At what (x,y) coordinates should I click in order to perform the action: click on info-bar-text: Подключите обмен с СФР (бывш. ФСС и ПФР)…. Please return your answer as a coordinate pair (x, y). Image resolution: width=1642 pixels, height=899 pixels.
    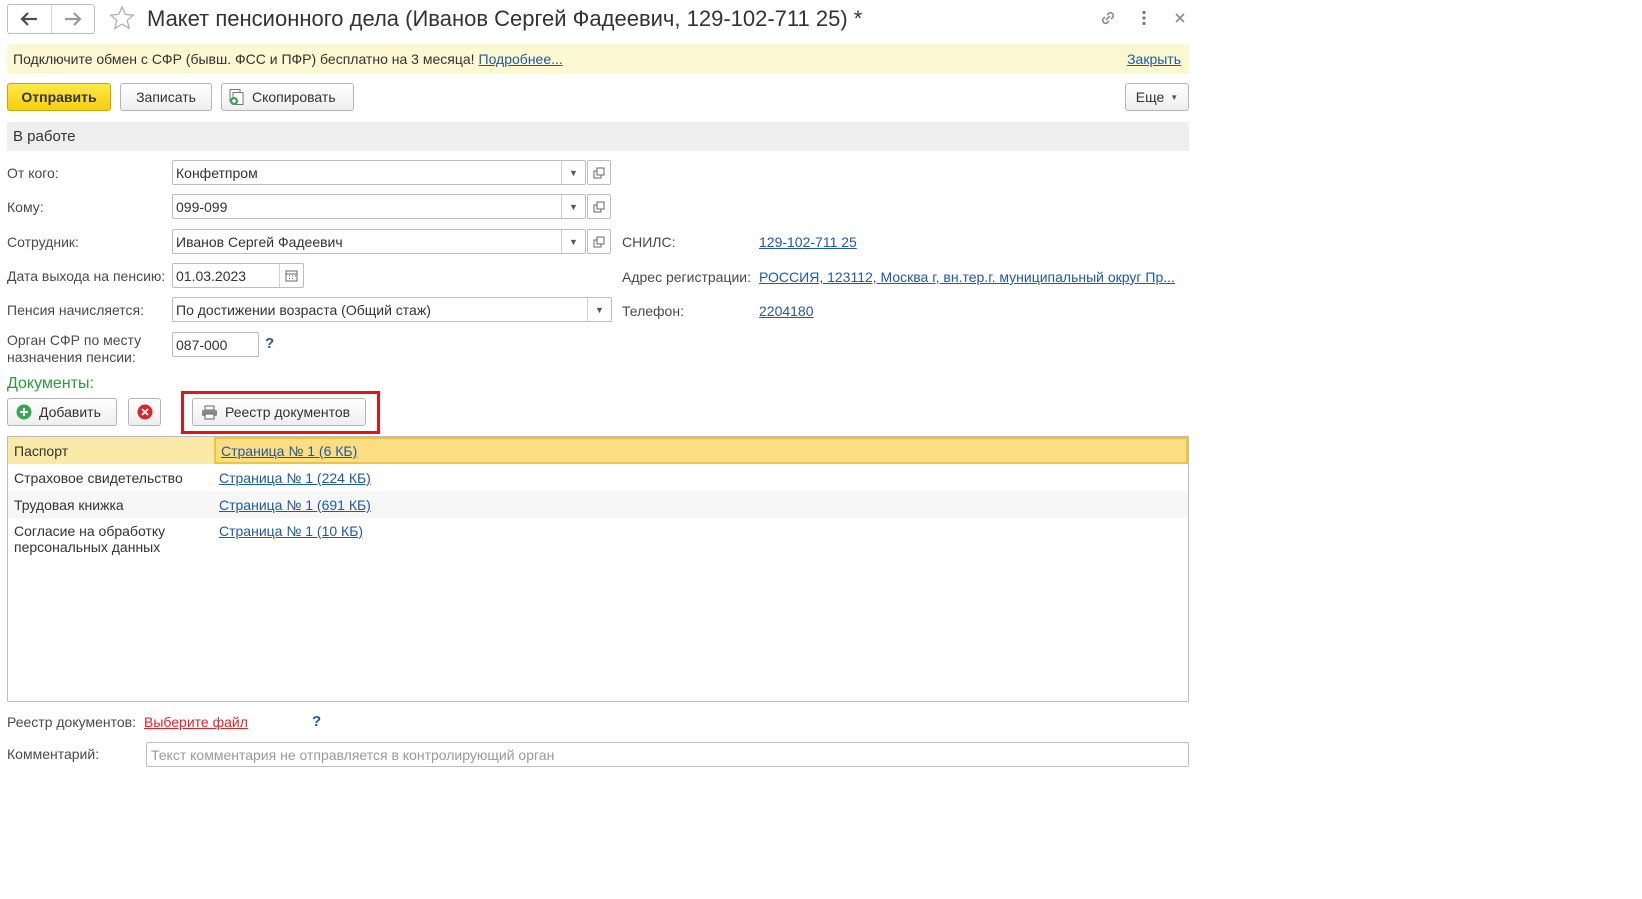
    Looking at the image, I should click on (244, 59).